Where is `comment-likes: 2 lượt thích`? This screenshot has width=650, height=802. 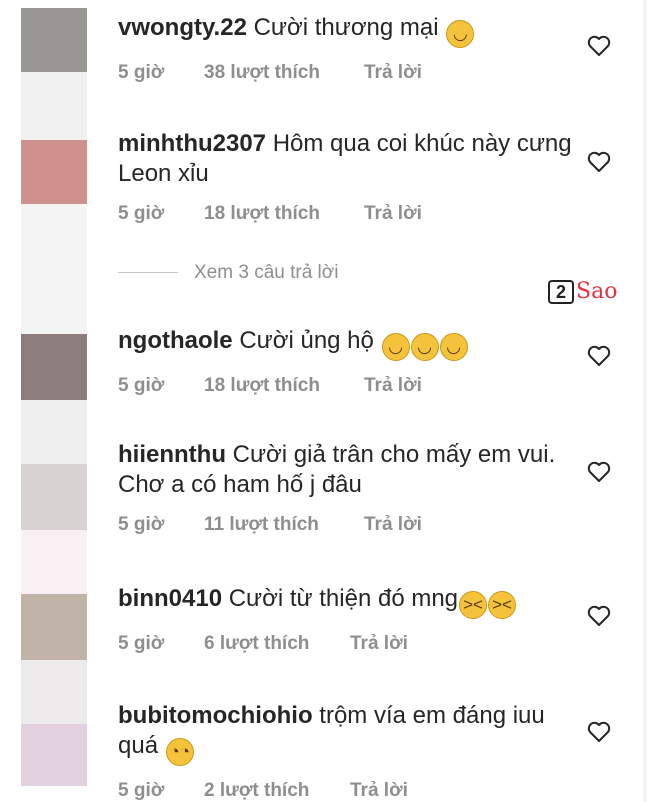
comment-likes: 2 lượt thích is located at coordinates (277, 791).